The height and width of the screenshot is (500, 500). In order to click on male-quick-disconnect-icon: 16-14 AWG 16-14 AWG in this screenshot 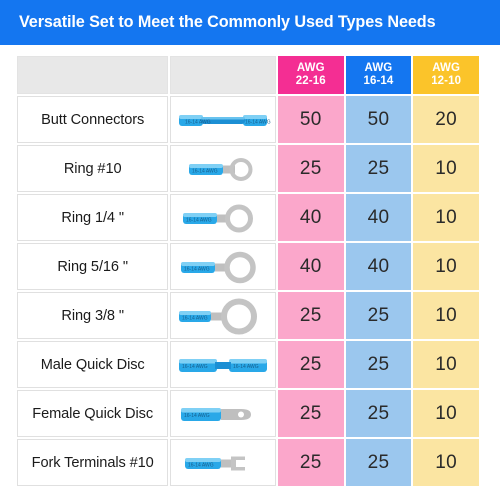, I will do `click(223, 365)`.